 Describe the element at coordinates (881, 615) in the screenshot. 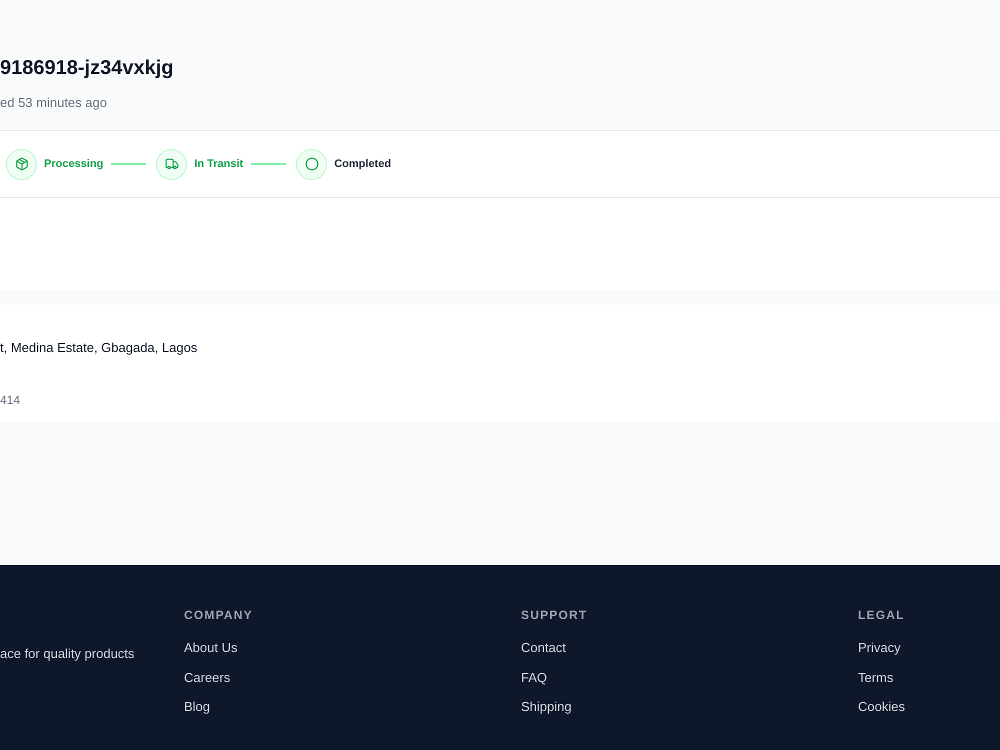

I see `footer-heading: LEGAL` at that location.